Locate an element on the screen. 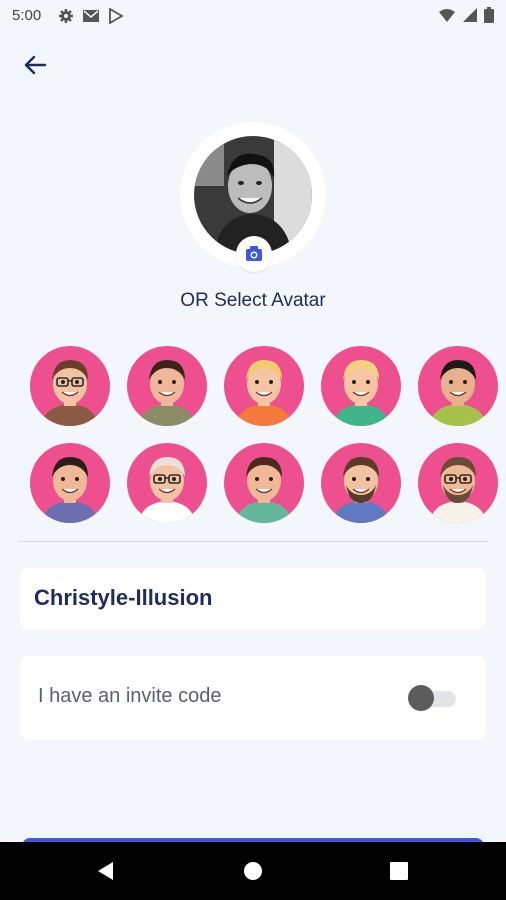 The width and height of the screenshot is (506, 900). home-circle-icon is located at coordinates (253, 873).